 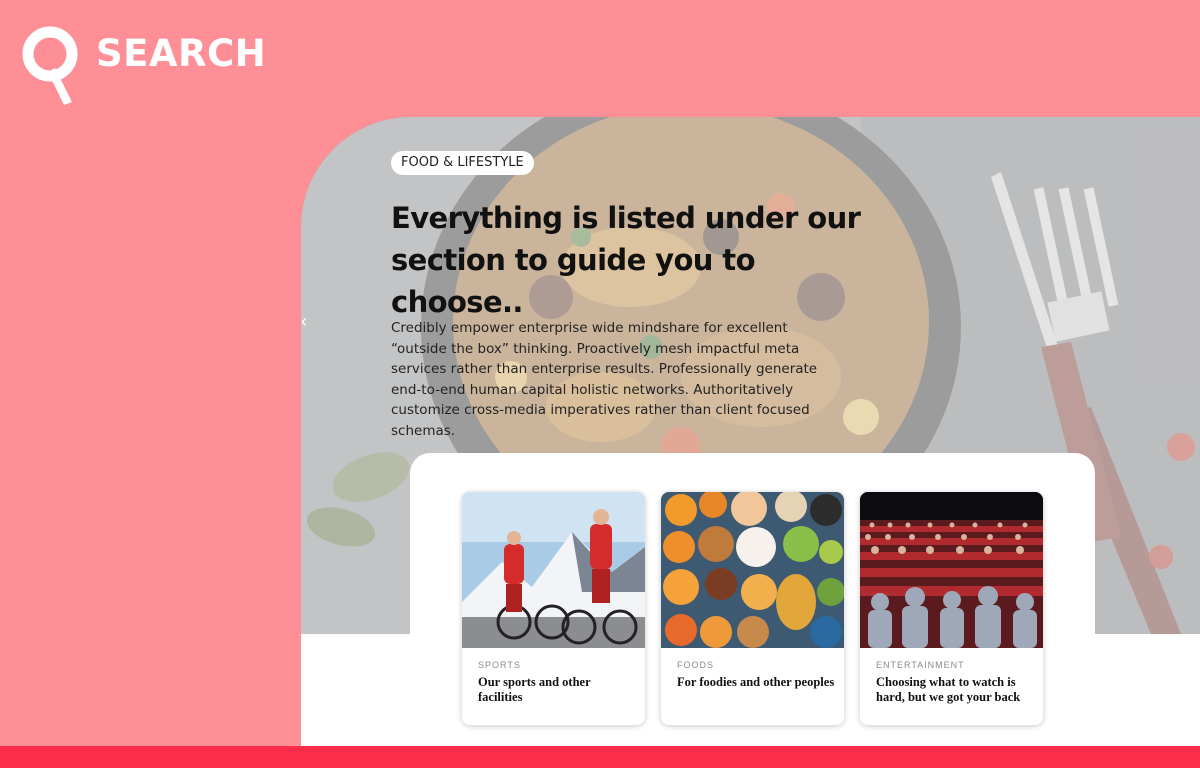 What do you see at coordinates (756, 682) in the screenshot?
I see `card-title: For foodies and other peoples` at bounding box center [756, 682].